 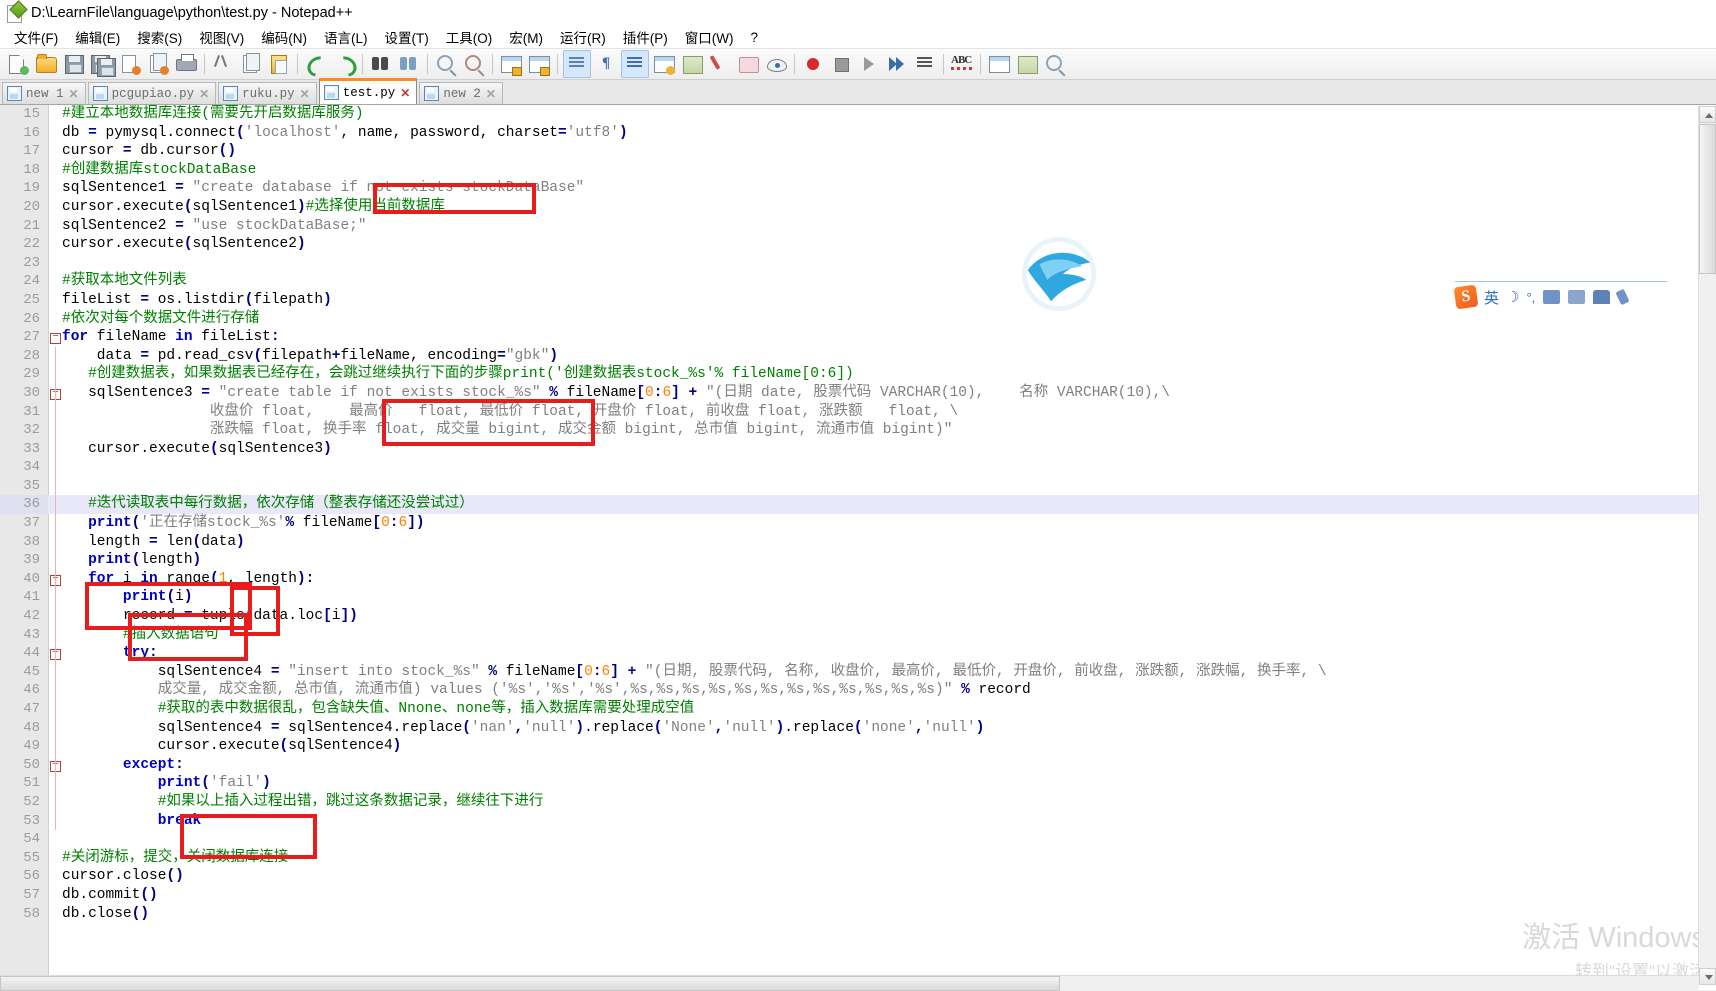 I want to click on paste-icon, so click(x=279, y=64).